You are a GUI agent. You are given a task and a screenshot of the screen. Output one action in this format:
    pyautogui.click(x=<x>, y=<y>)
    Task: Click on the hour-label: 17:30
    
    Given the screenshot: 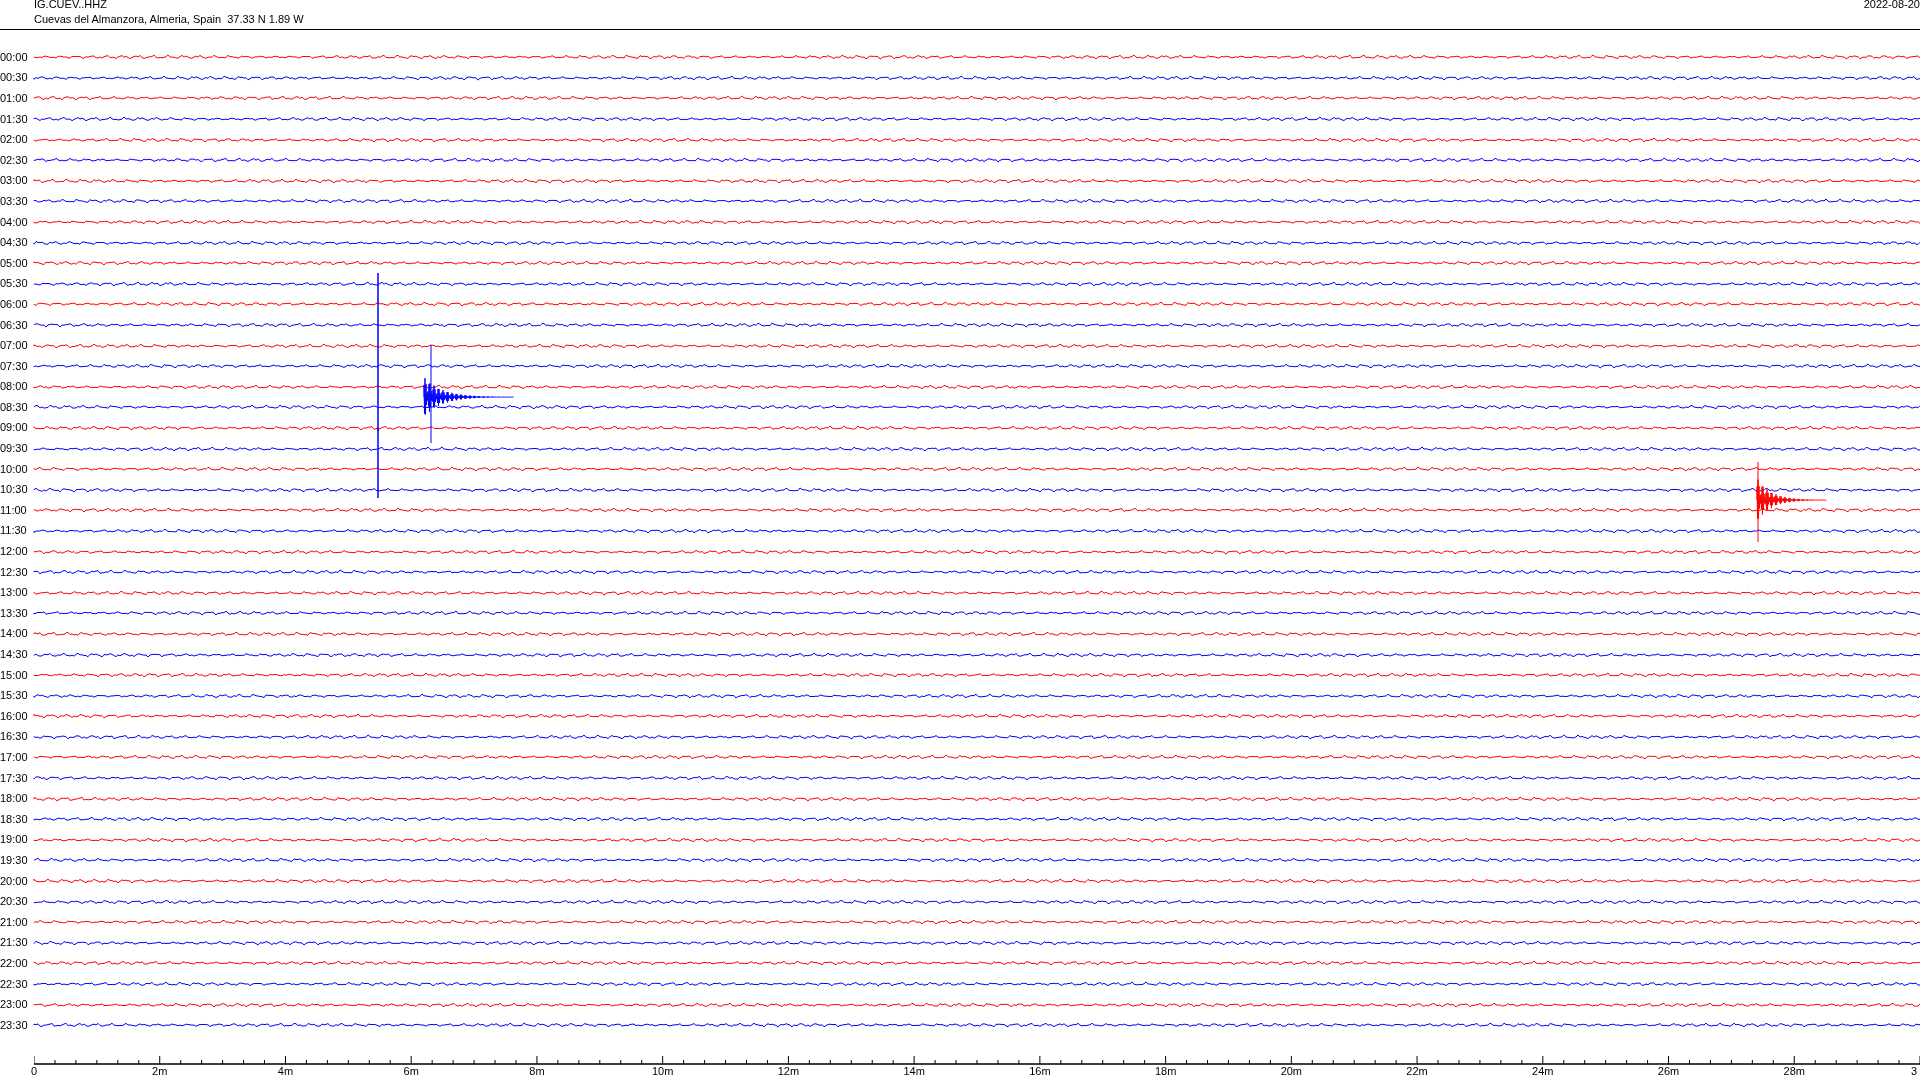 What is the action you would take?
    pyautogui.click(x=14, y=778)
    